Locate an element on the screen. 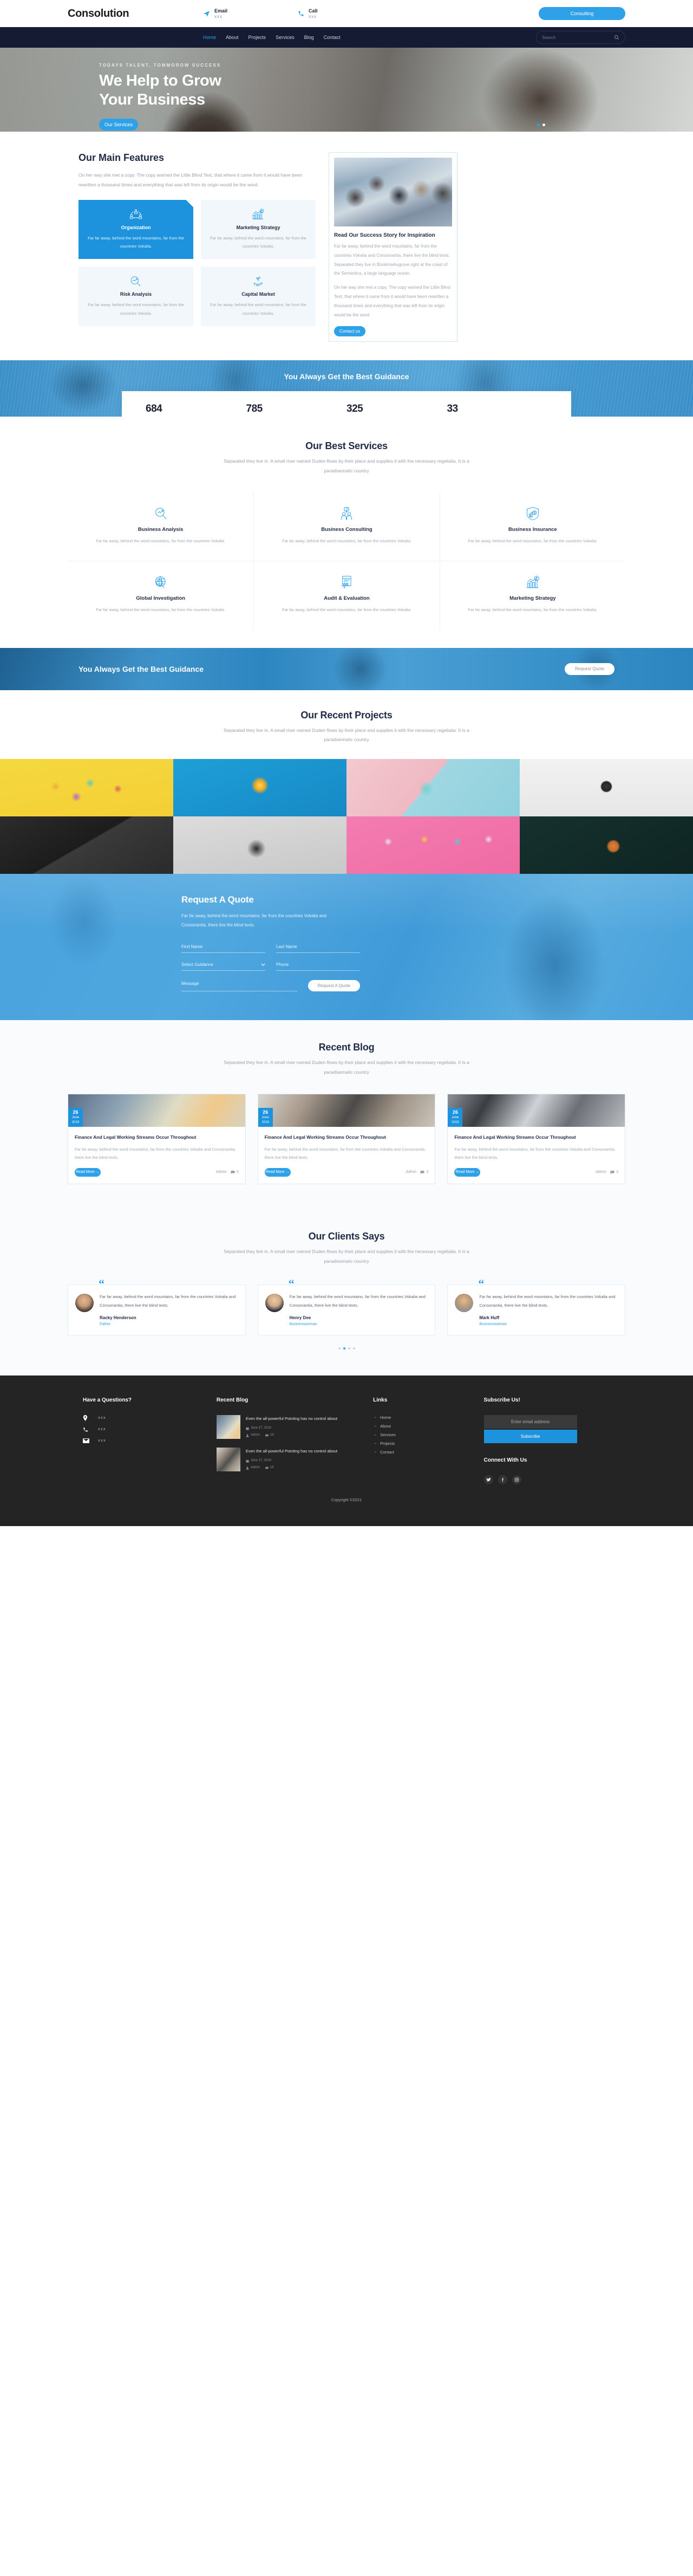 The height and width of the screenshot is (2576, 693). search-input: Search is located at coordinates (580, 38).